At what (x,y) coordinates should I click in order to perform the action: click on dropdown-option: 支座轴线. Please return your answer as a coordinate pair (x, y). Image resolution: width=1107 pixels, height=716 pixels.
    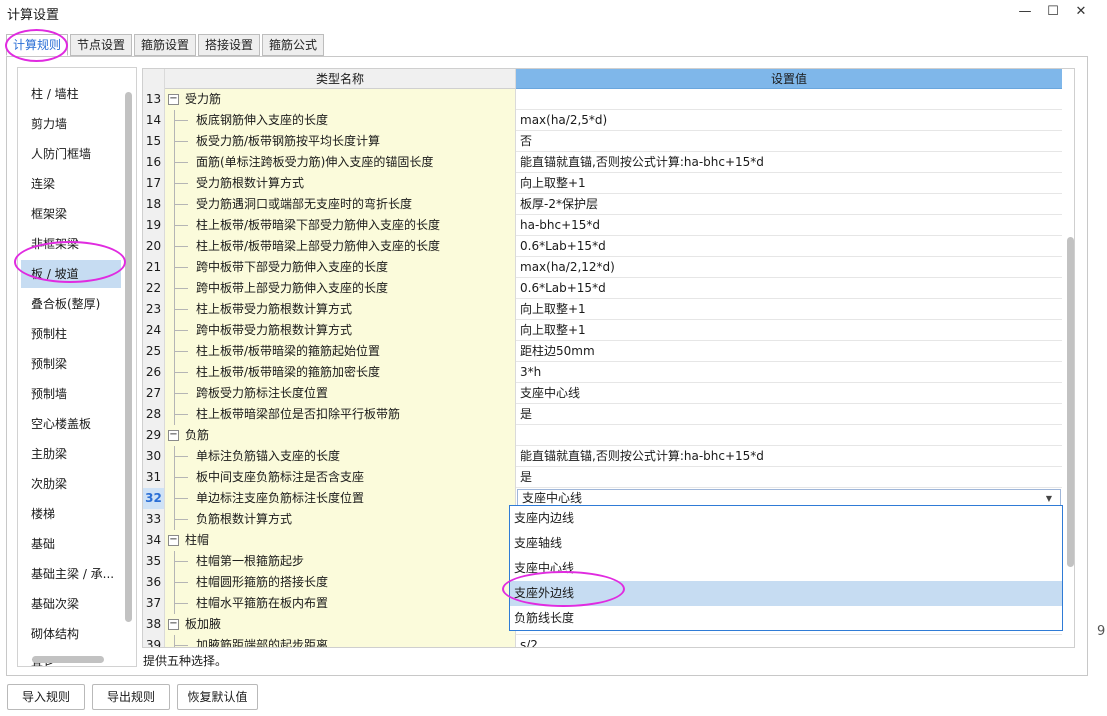
    Looking at the image, I should click on (786, 543).